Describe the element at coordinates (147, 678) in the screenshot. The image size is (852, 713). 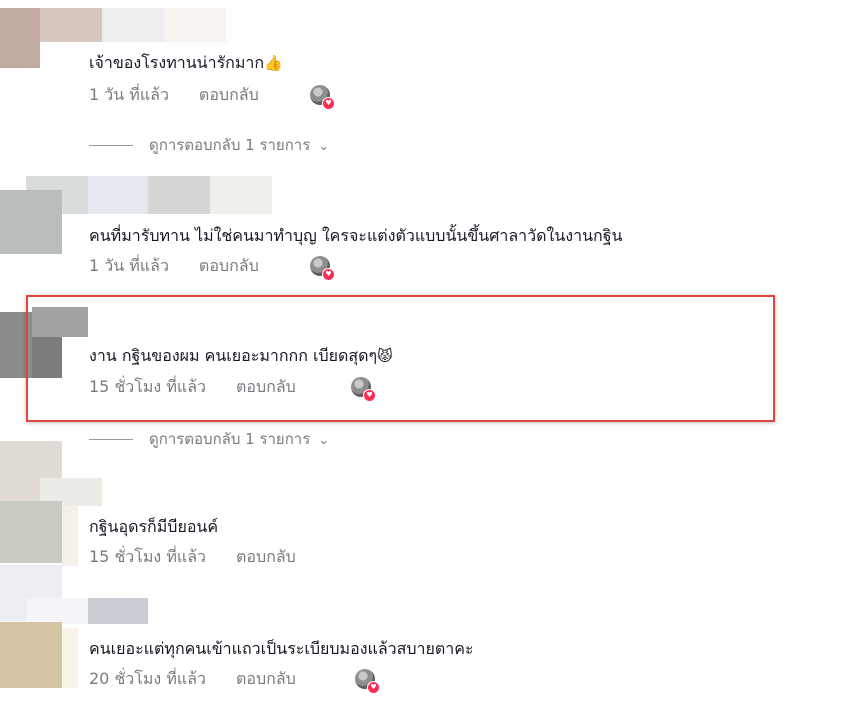
I see `comment-timestamp: 20 ชั่วโมง ที่แล้ว` at that location.